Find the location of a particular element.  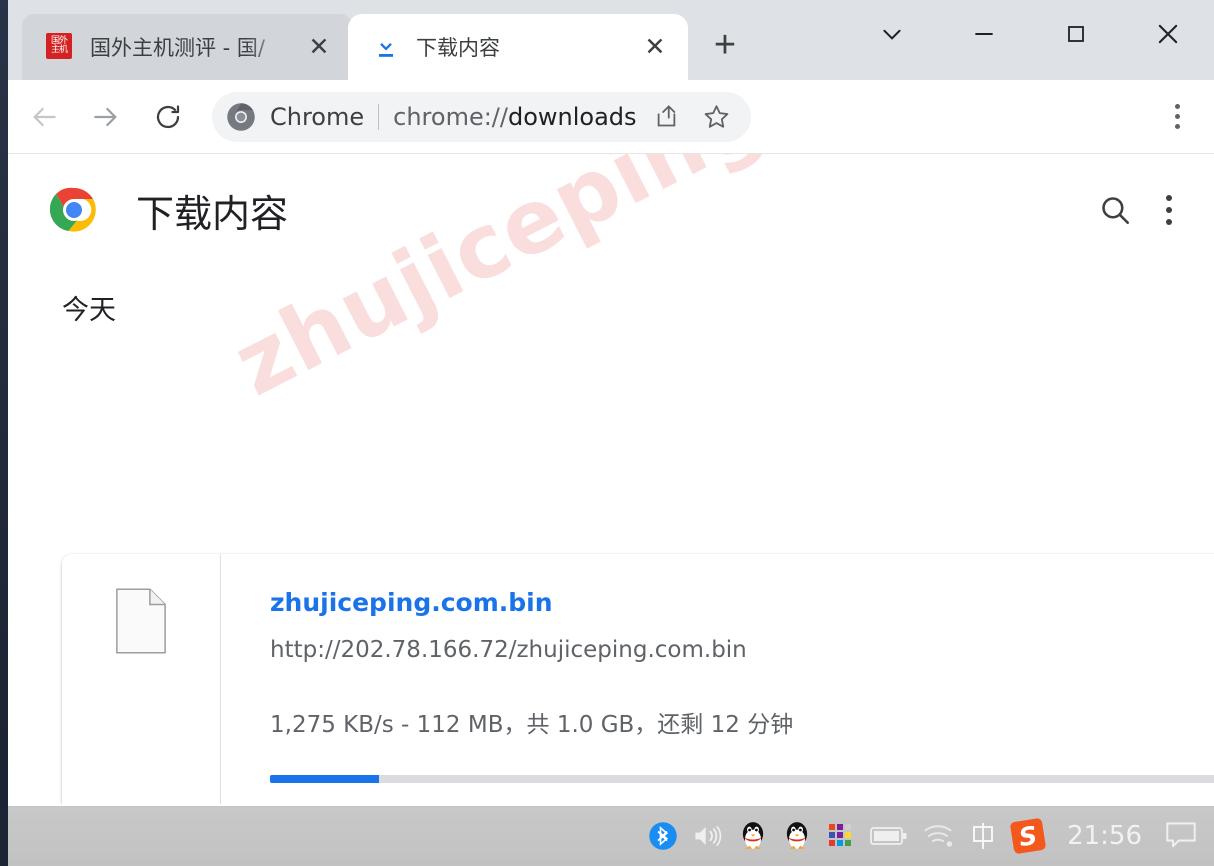

omnibox-url: chrome://downloads is located at coordinates (514, 117).